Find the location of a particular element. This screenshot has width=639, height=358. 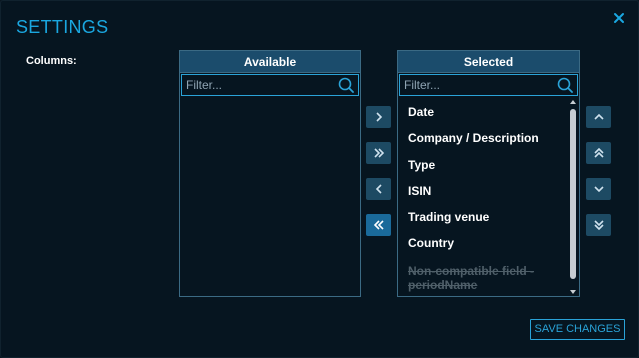

available-filter-input is located at coordinates (270, 85).